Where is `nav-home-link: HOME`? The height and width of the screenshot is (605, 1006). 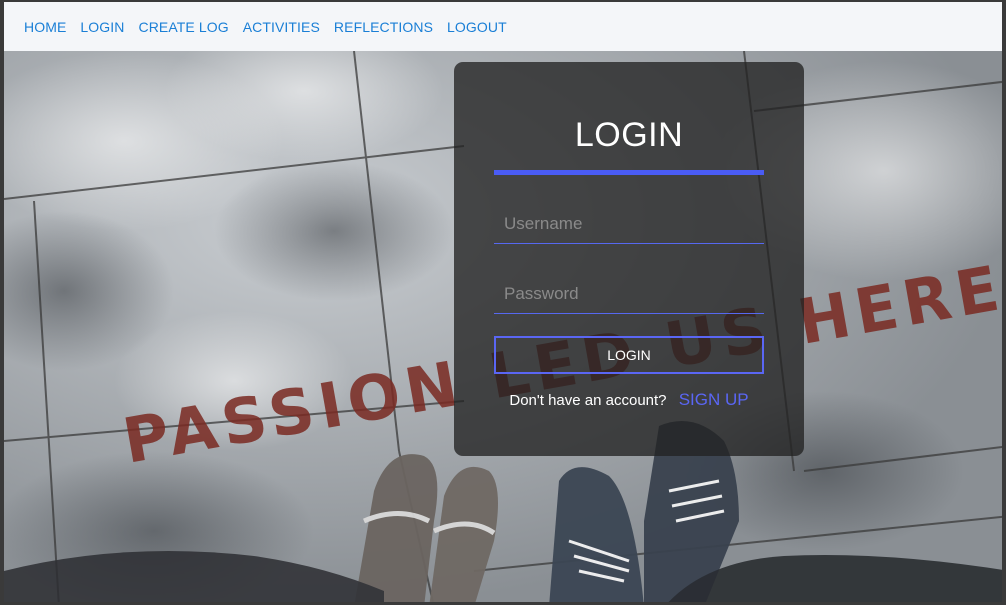
nav-home-link: HOME is located at coordinates (45, 27).